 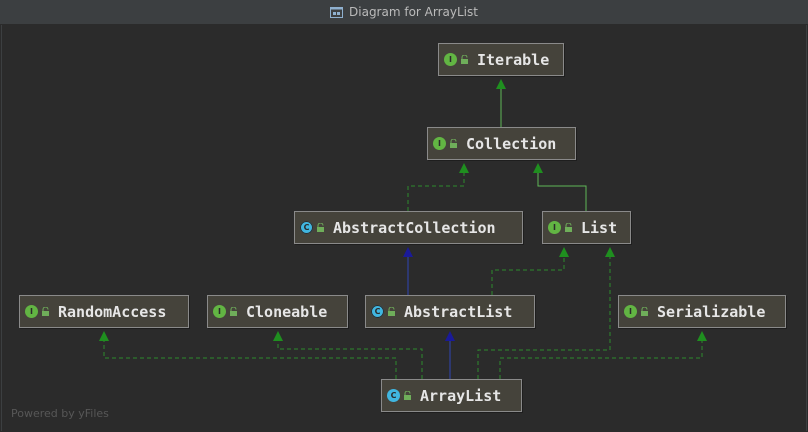 What do you see at coordinates (450, 355) in the screenshot?
I see `edge-arraylist-abstractlist` at bounding box center [450, 355].